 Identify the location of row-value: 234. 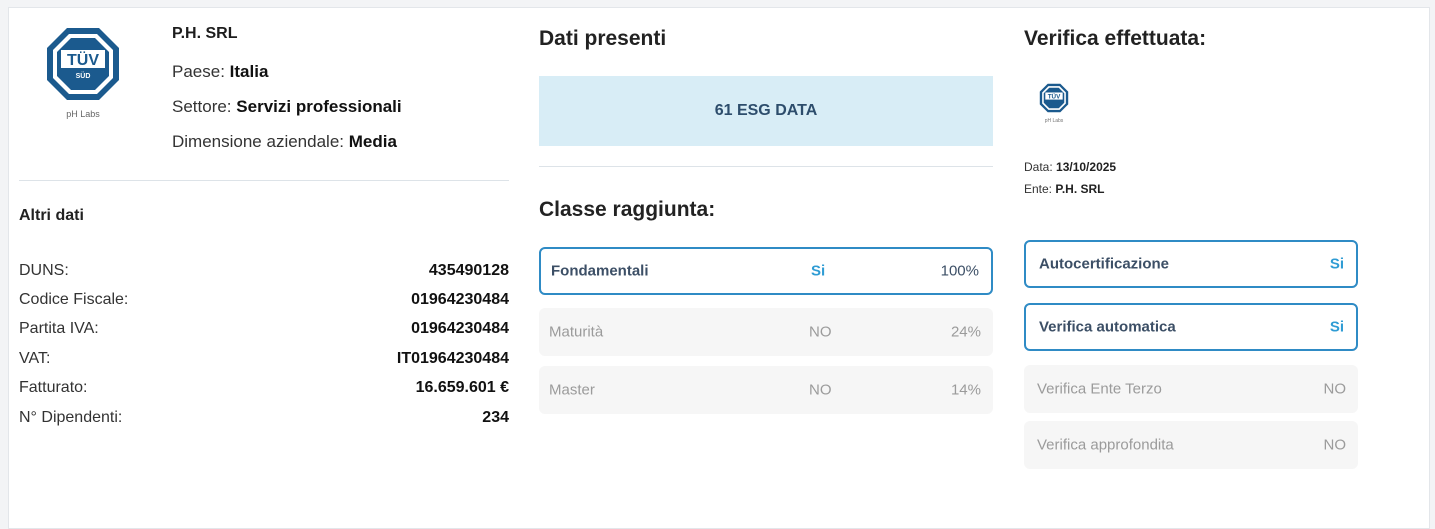
(495, 417).